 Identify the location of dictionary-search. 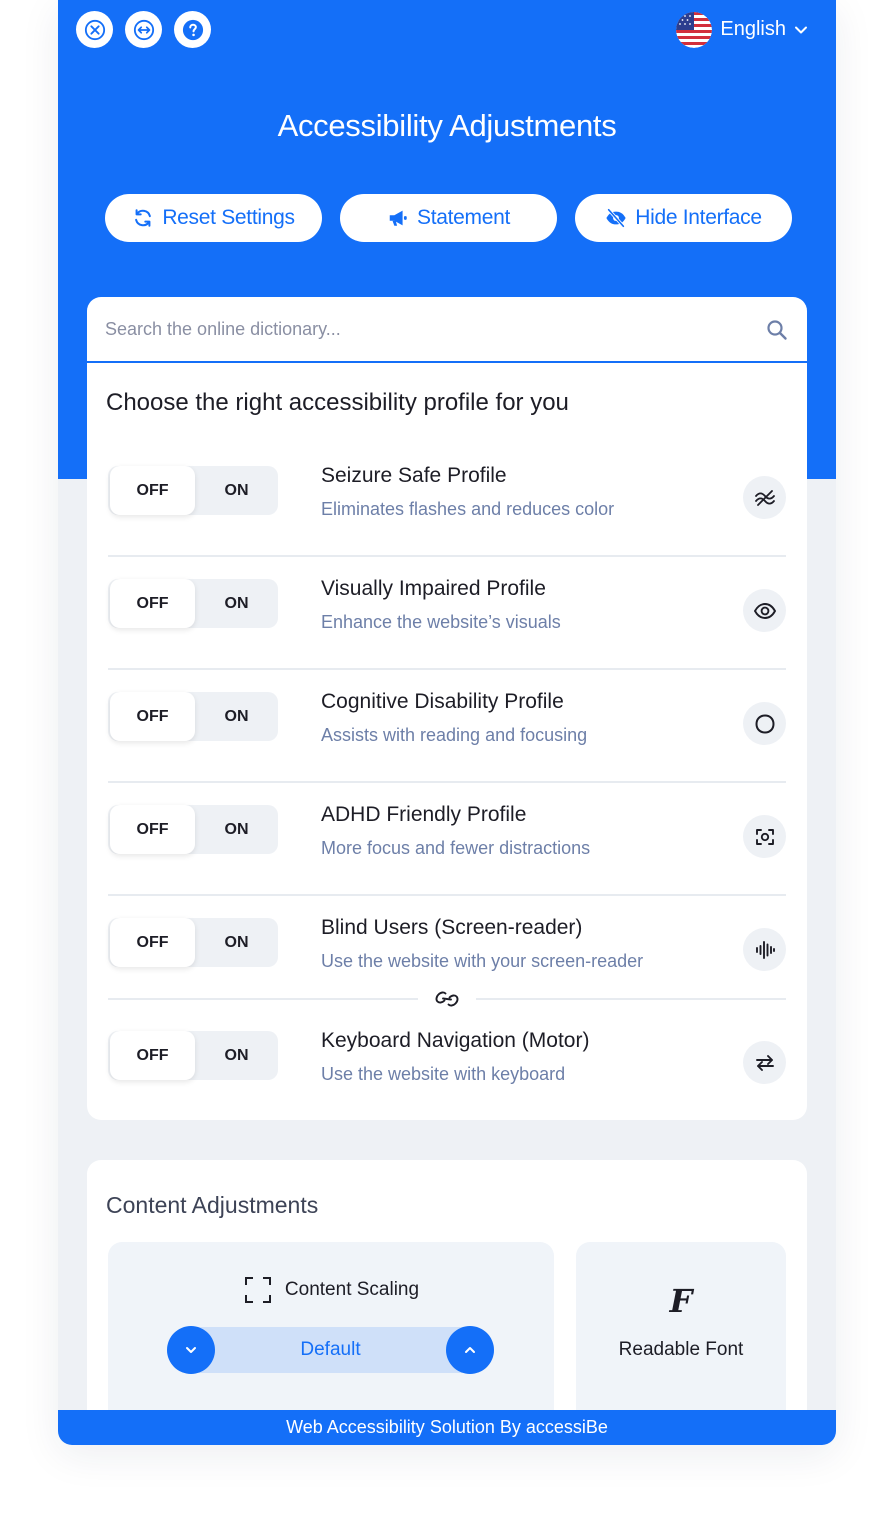
(447, 330).